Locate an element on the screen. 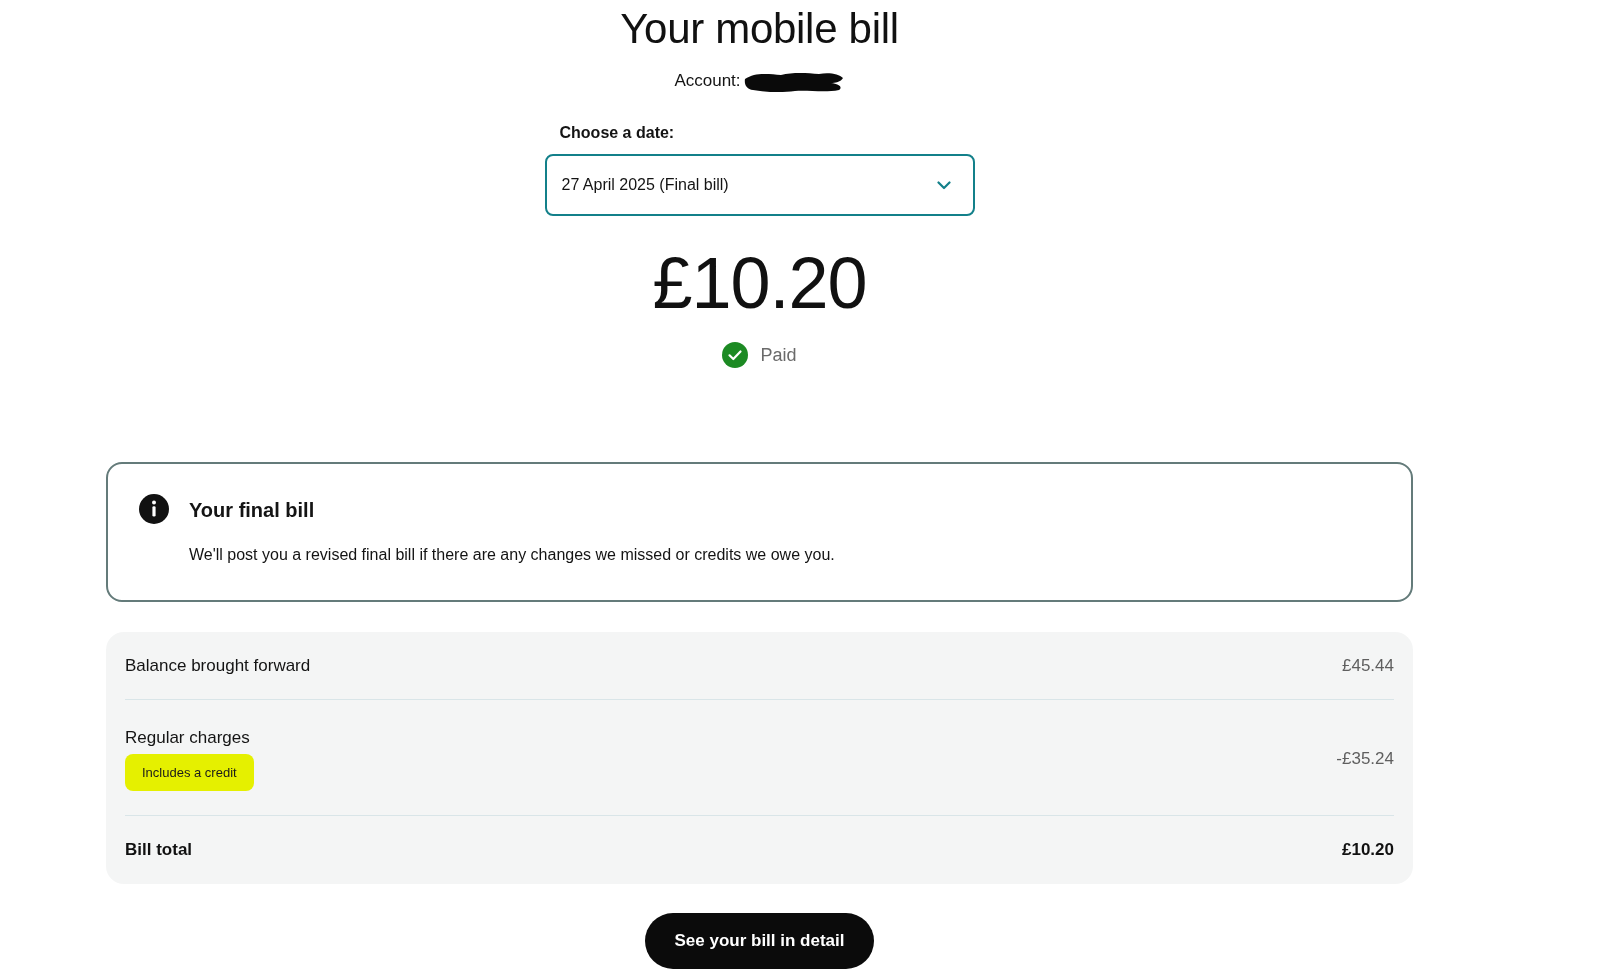  total-amount: £10.20 is located at coordinates (1368, 850).